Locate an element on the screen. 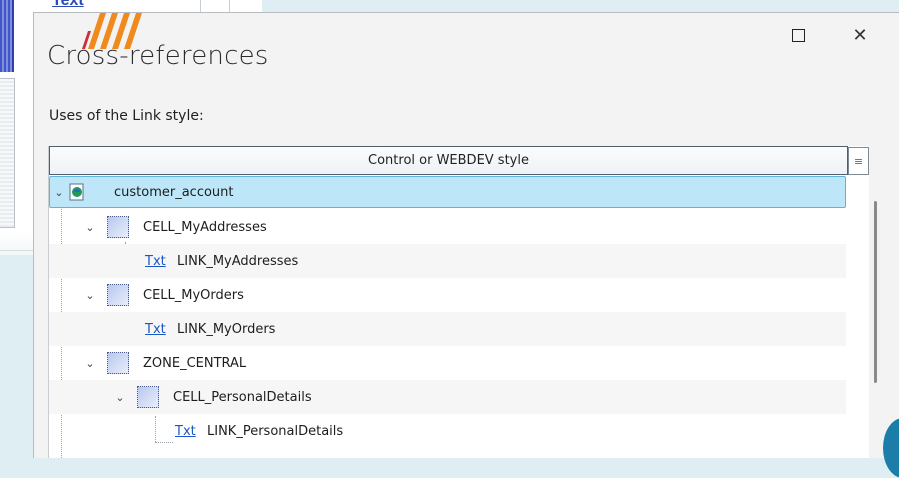 Image resolution: width=899 pixels, height=478 pixels. column-menu-button: ≡ is located at coordinates (858, 161).